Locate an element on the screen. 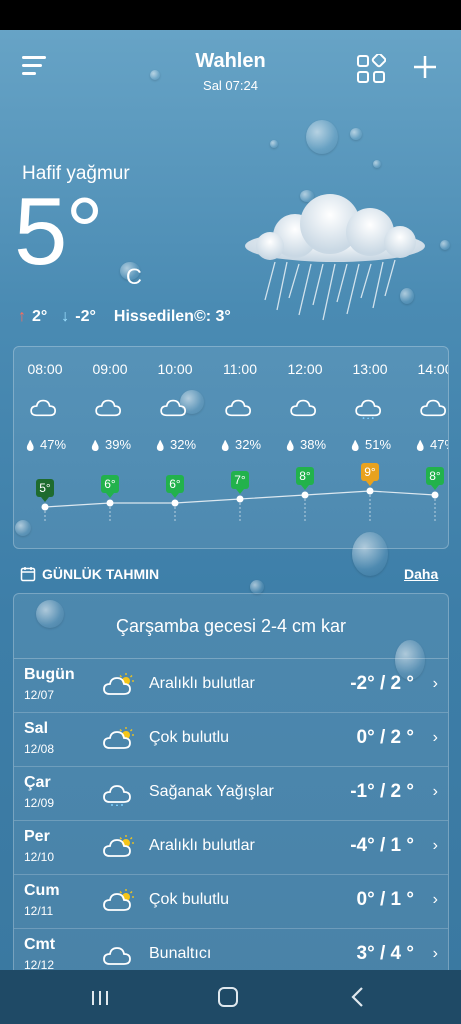  low-temp: -2° is located at coordinates (85, 316).